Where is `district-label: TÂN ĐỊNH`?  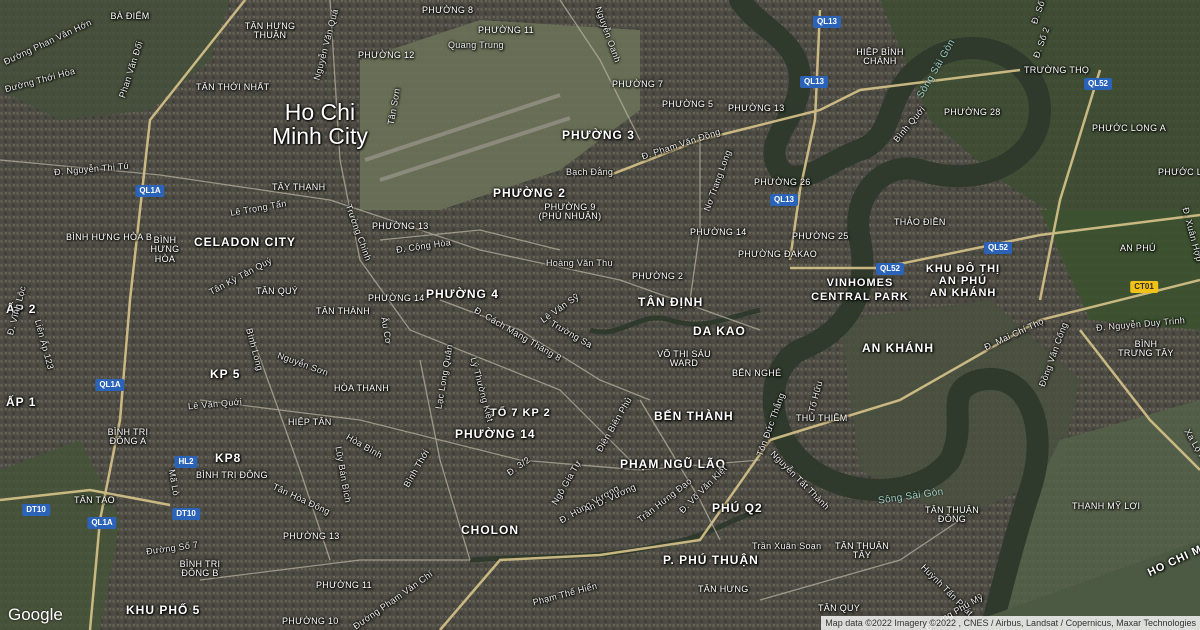 district-label: TÂN ĐỊNH is located at coordinates (671, 302).